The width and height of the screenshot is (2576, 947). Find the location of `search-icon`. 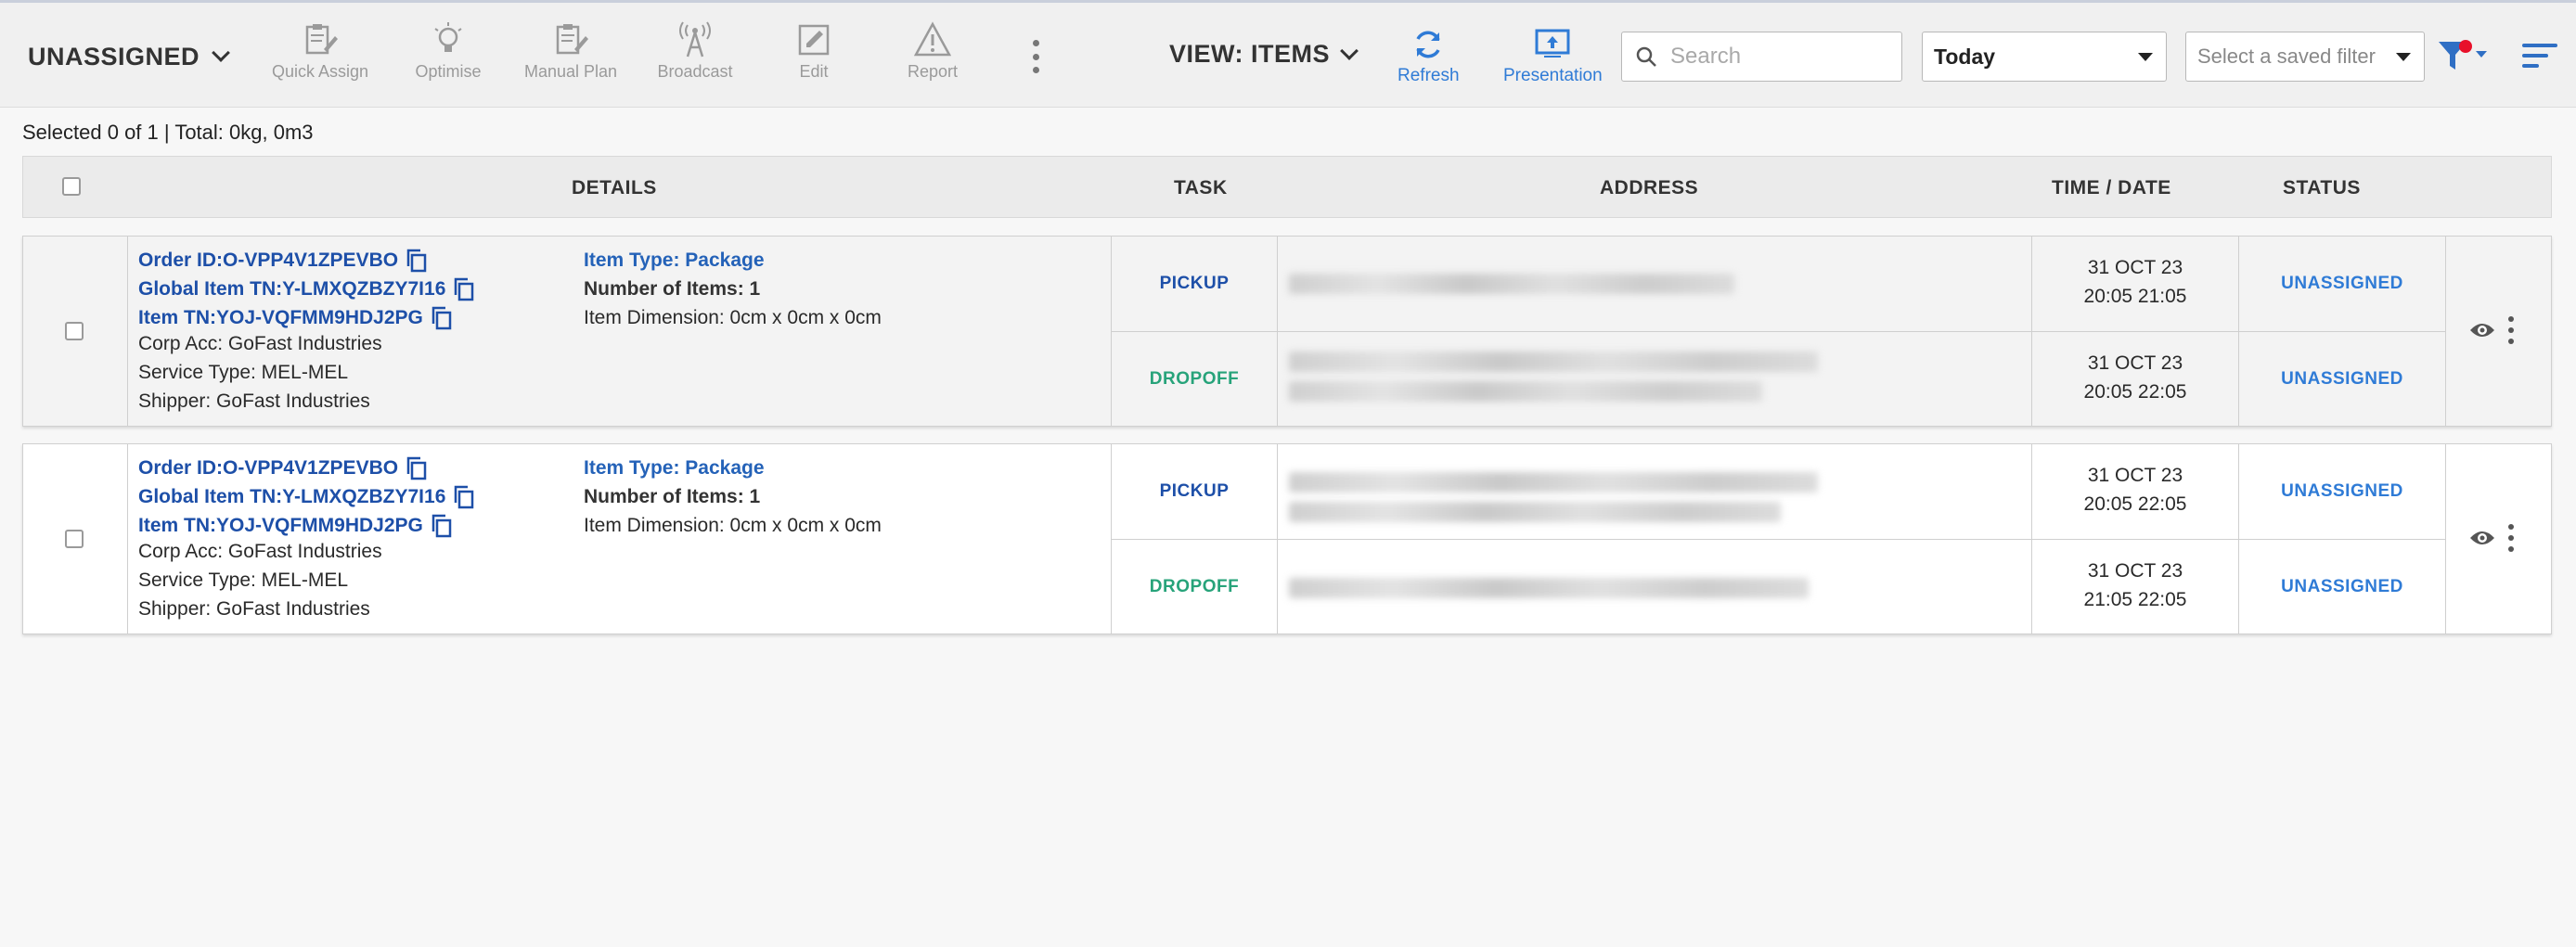

search-icon is located at coordinates (1646, 56).